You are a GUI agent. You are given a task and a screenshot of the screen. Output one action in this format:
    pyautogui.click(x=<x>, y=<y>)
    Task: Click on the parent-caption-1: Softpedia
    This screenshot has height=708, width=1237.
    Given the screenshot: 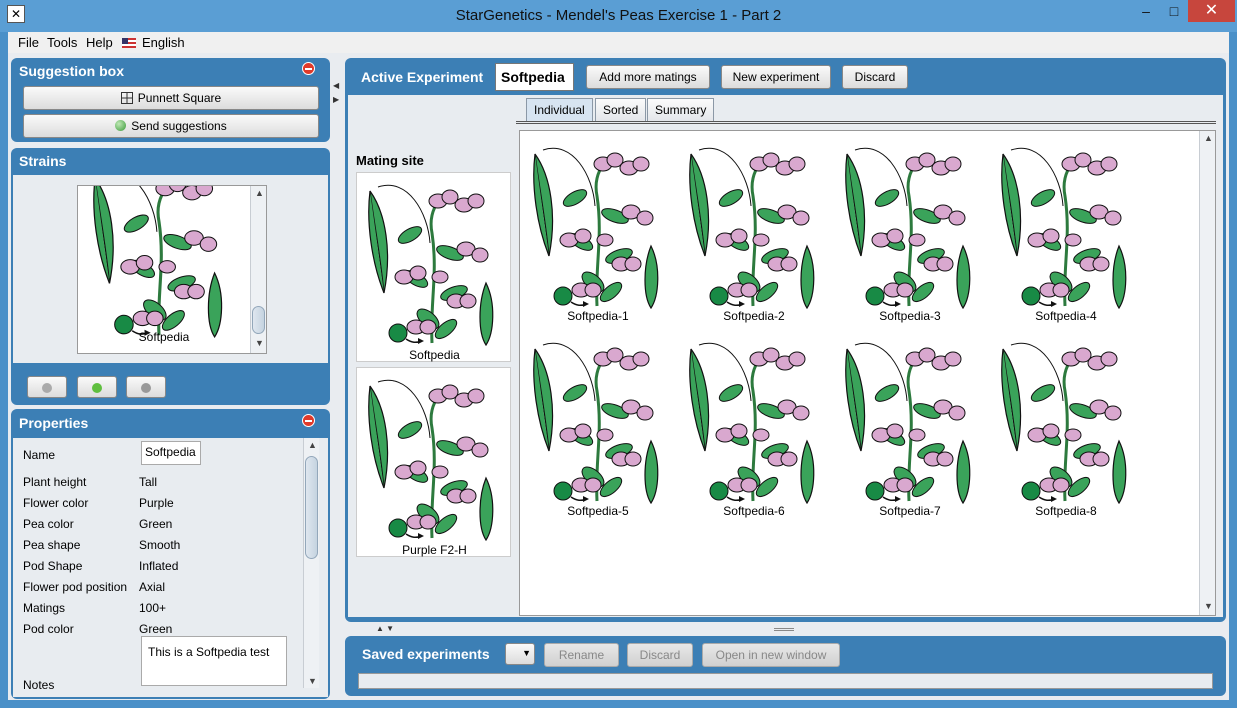 What is the action you would take?
    pyautogui.click(x=434, y=355)
    